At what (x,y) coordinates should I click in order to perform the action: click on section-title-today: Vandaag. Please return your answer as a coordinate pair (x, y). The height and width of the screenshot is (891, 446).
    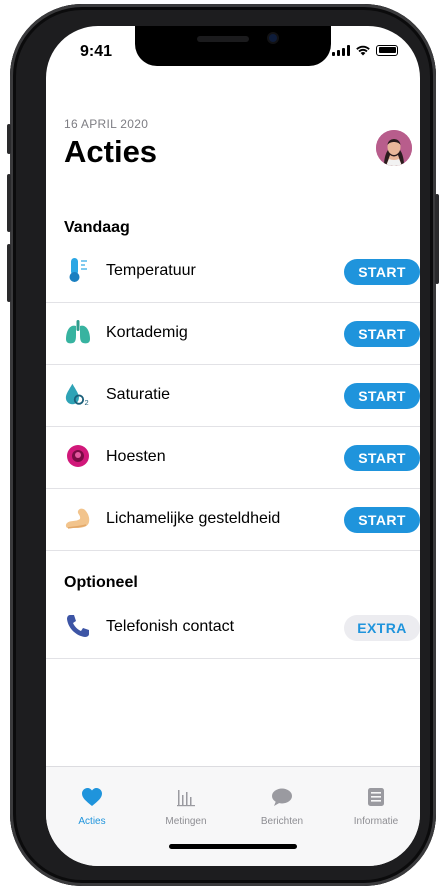
    Looking at the image, I should click on (97, 227).